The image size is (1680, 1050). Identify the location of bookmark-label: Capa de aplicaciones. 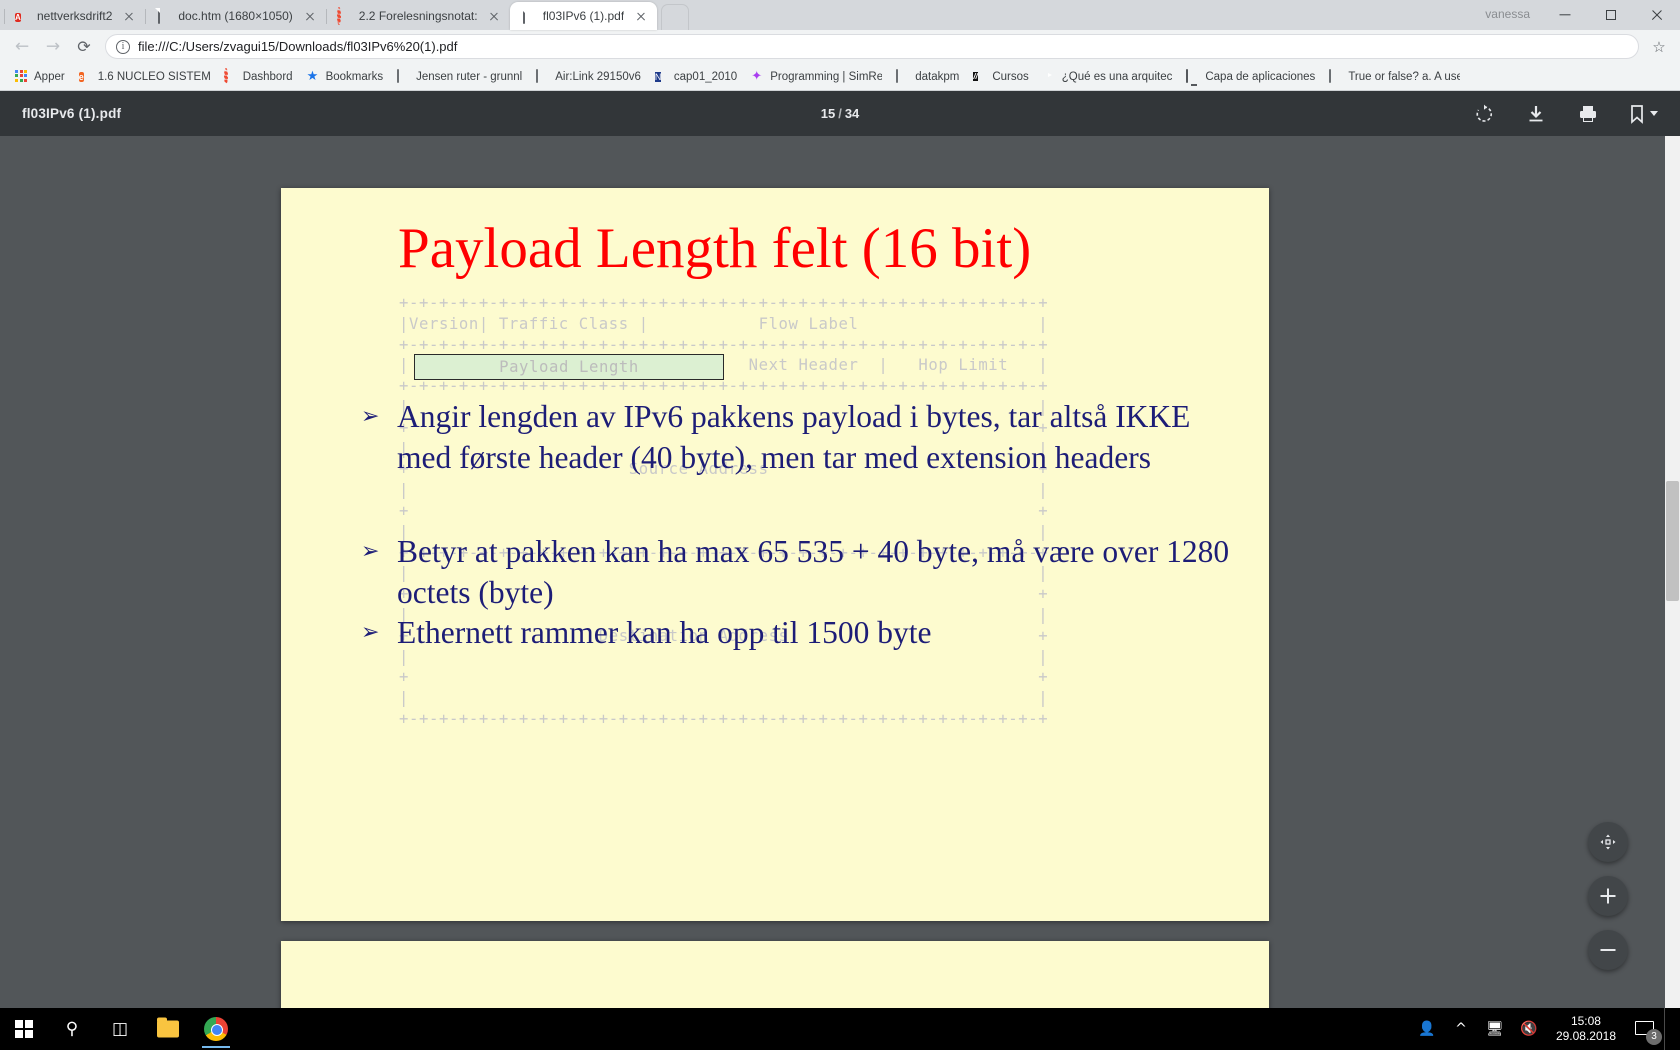
(1260, 76).